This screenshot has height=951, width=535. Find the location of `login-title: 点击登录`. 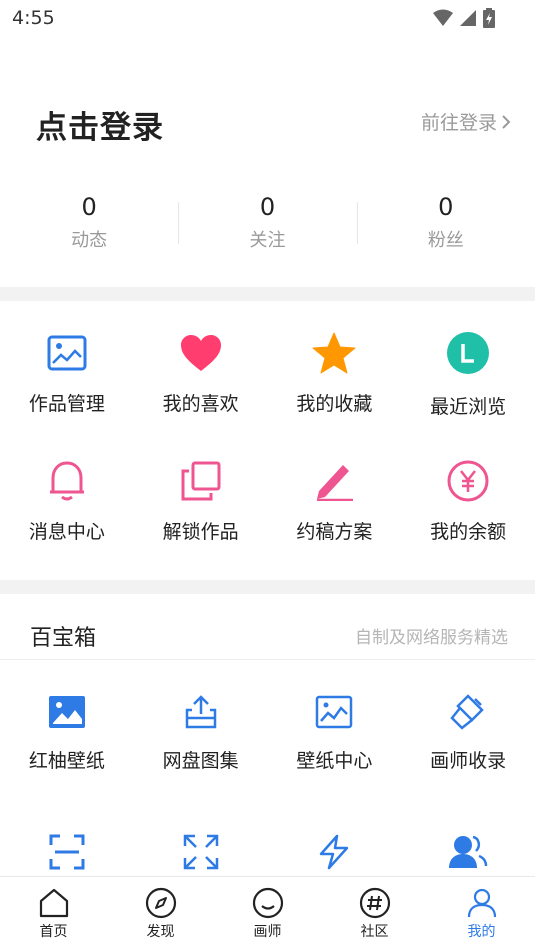

login-title: 点击登录 is located at coordinates (100, 124).